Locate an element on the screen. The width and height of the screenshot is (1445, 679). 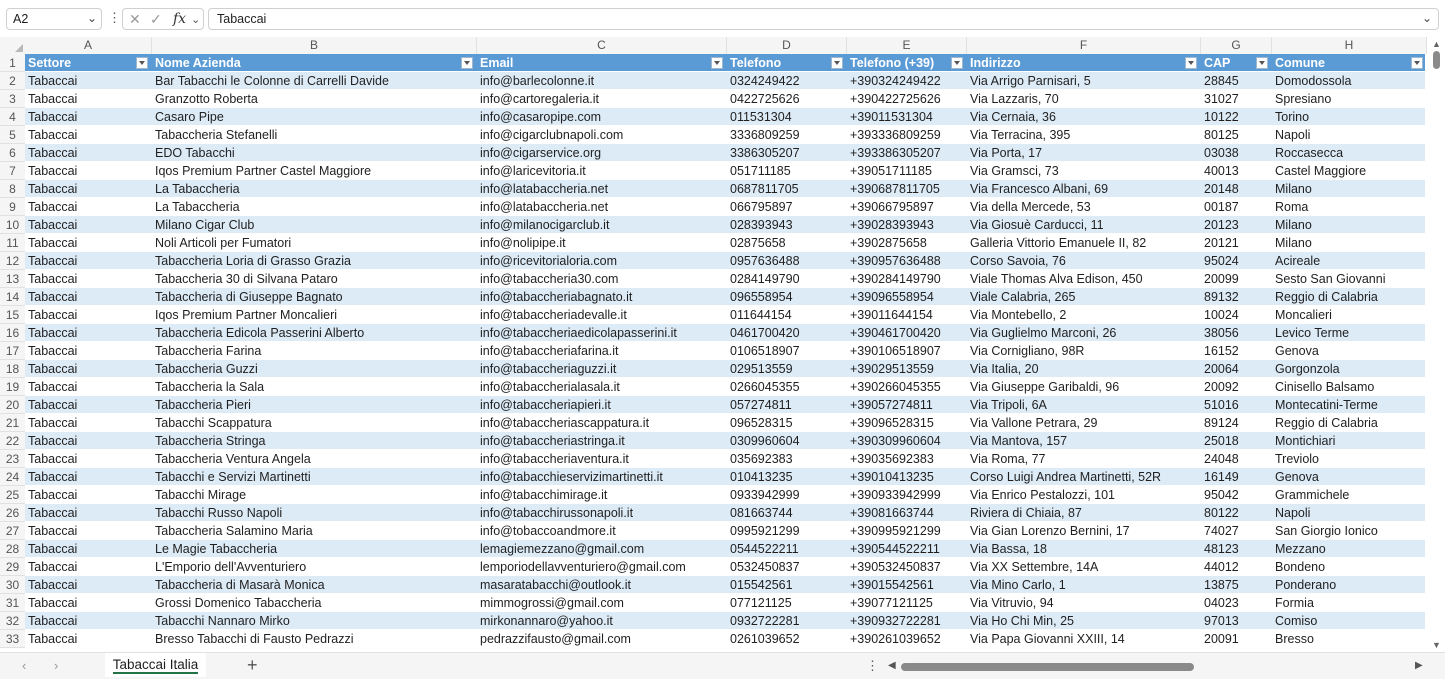
formula-input: Tabaccai ⌄ is located at coordinates (823, 19).